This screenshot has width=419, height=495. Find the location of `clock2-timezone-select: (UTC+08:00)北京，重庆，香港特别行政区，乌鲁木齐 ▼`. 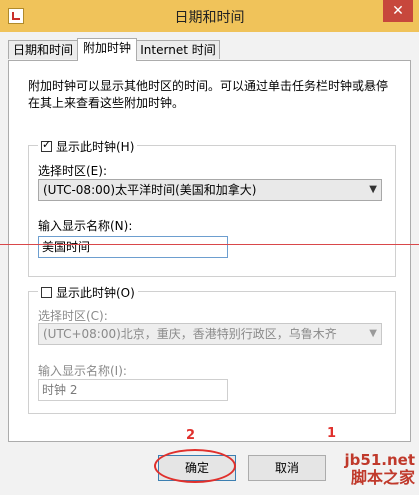

clock2-timezone-select: (UTC+08:00)北京，重庆，香港特别行政区，乌鲁木齐 ▼ is located at coordinates (210, 334).